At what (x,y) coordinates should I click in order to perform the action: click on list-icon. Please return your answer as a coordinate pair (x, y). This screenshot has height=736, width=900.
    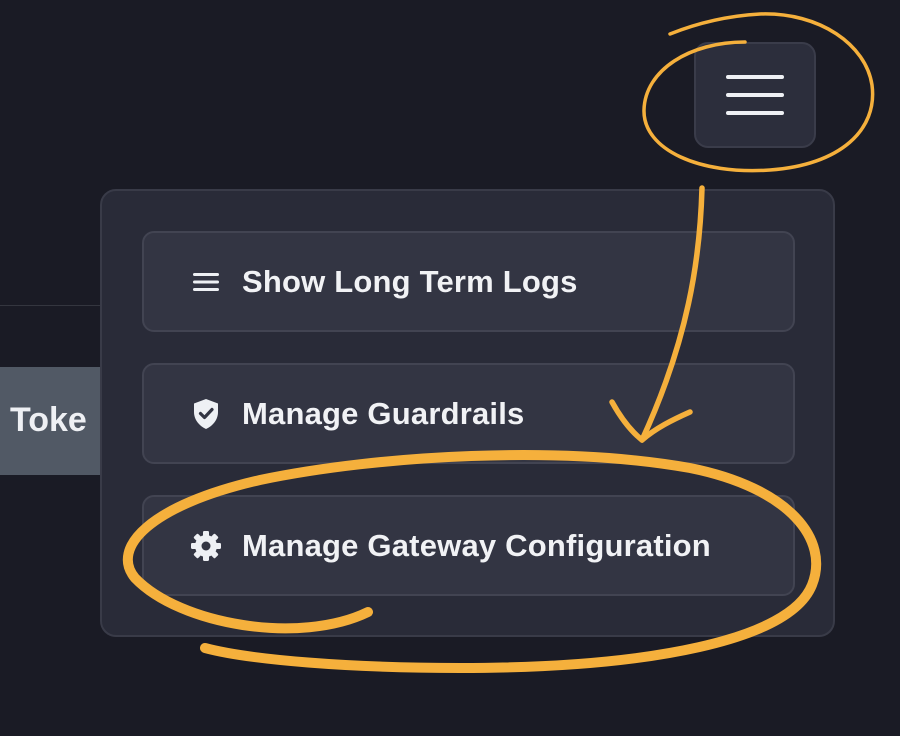
    Looking at the image, I should click on (206, 282).